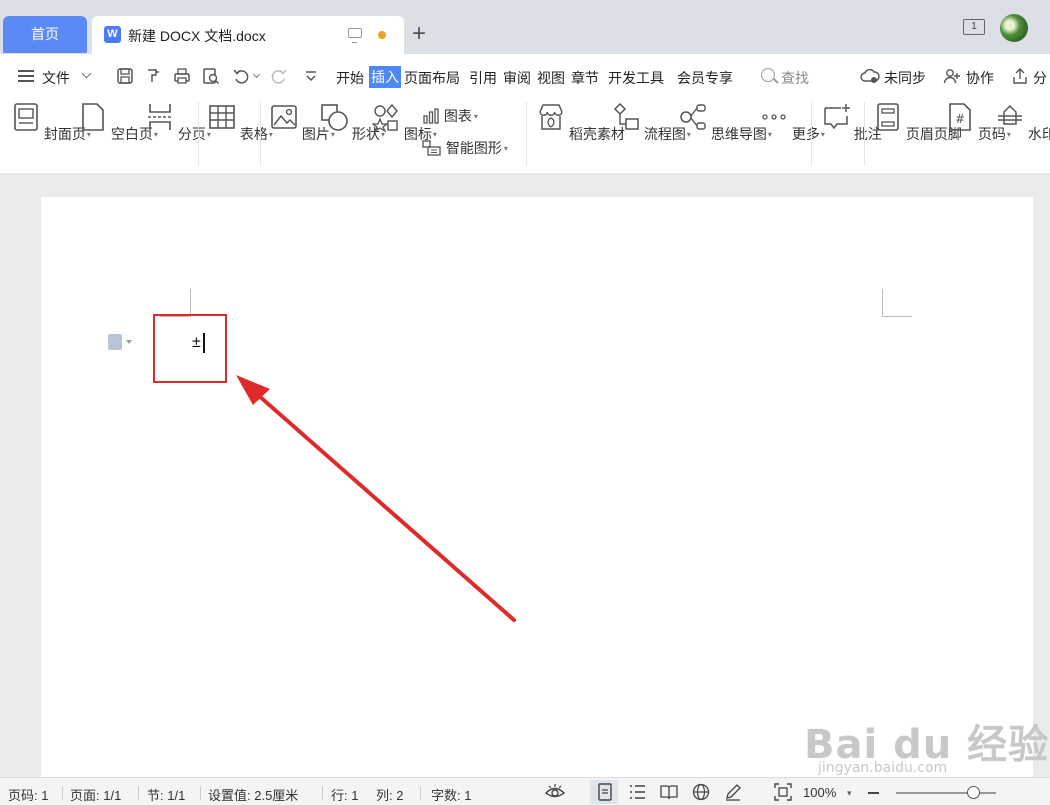 Image resolution: width=1050 pixels, height=805 pixels. What do you see at coordinates (783, 792) in the screenshot?
I see `fit-window-icon` at bounding box center [783, 792].